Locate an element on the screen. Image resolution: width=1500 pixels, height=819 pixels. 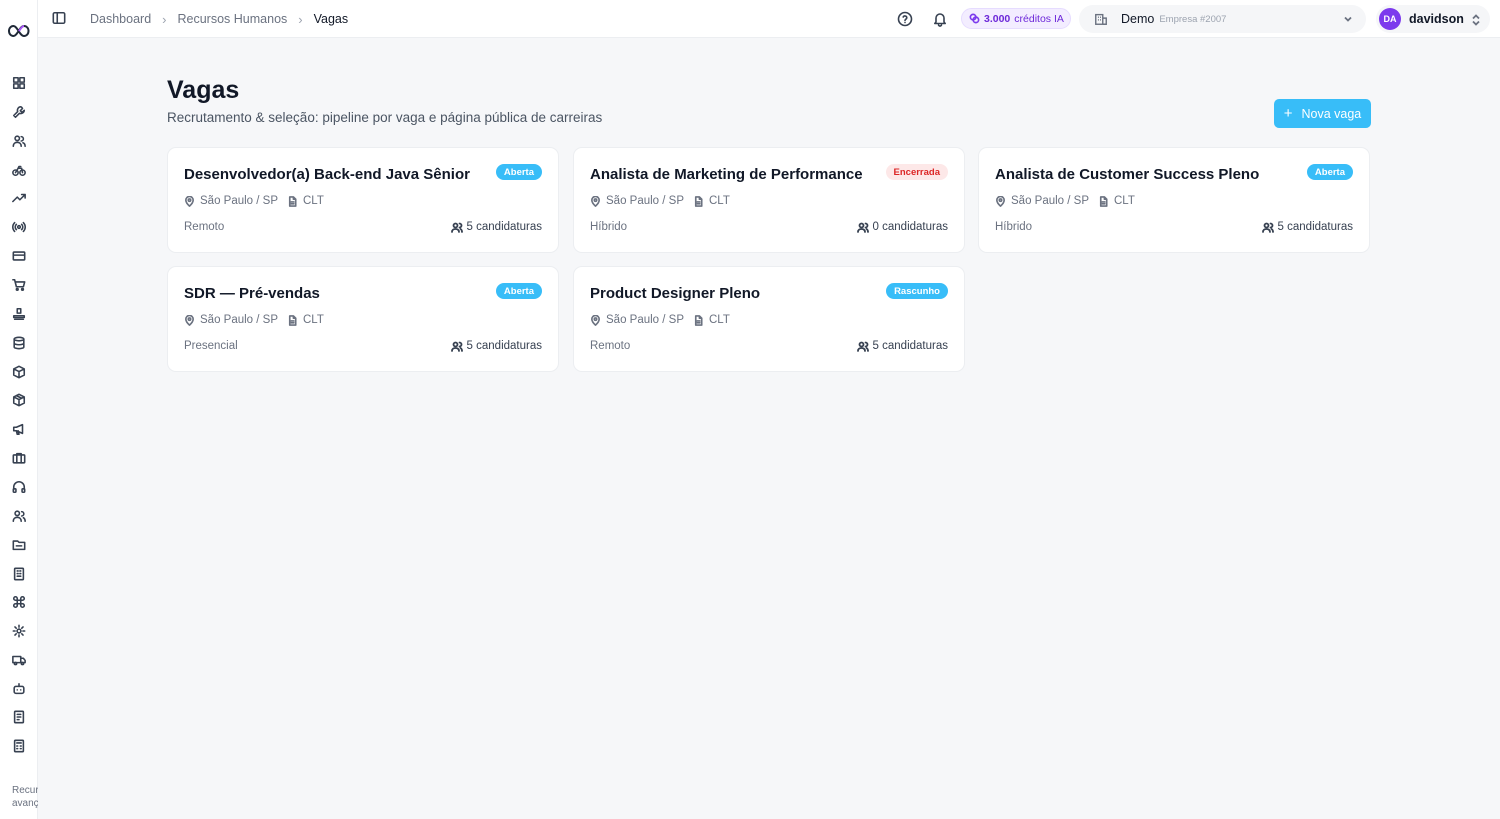
truck-icon is located at coordinates (19, 660).